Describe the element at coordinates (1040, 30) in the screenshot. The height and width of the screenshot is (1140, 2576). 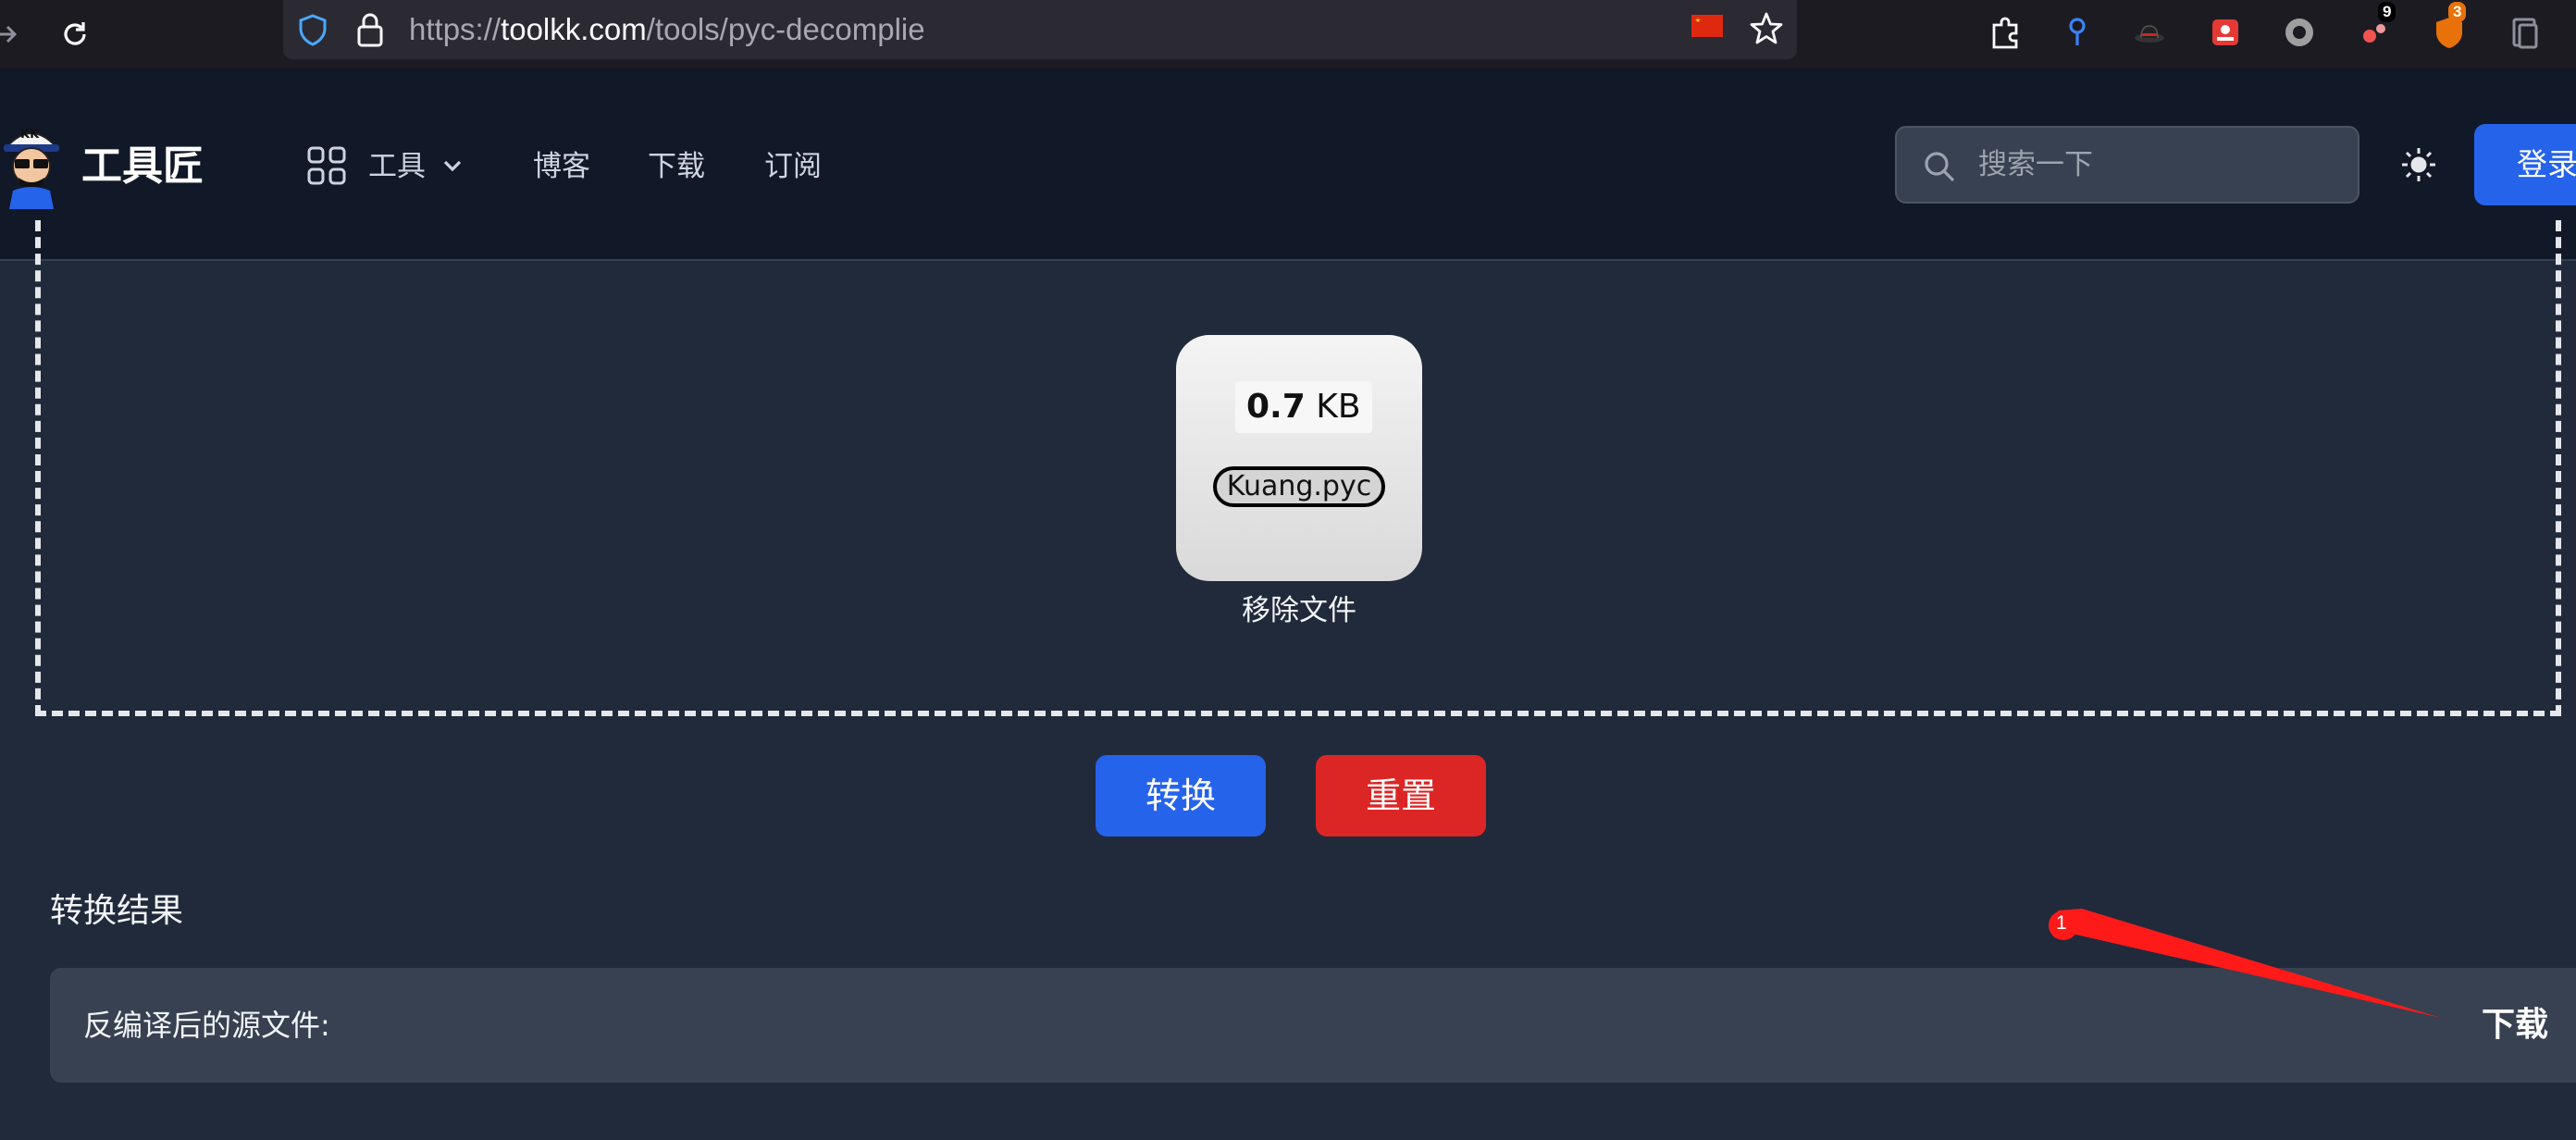
I see `url-bar: https://toolkk.com/tools/pyc-decomplie` at that location.